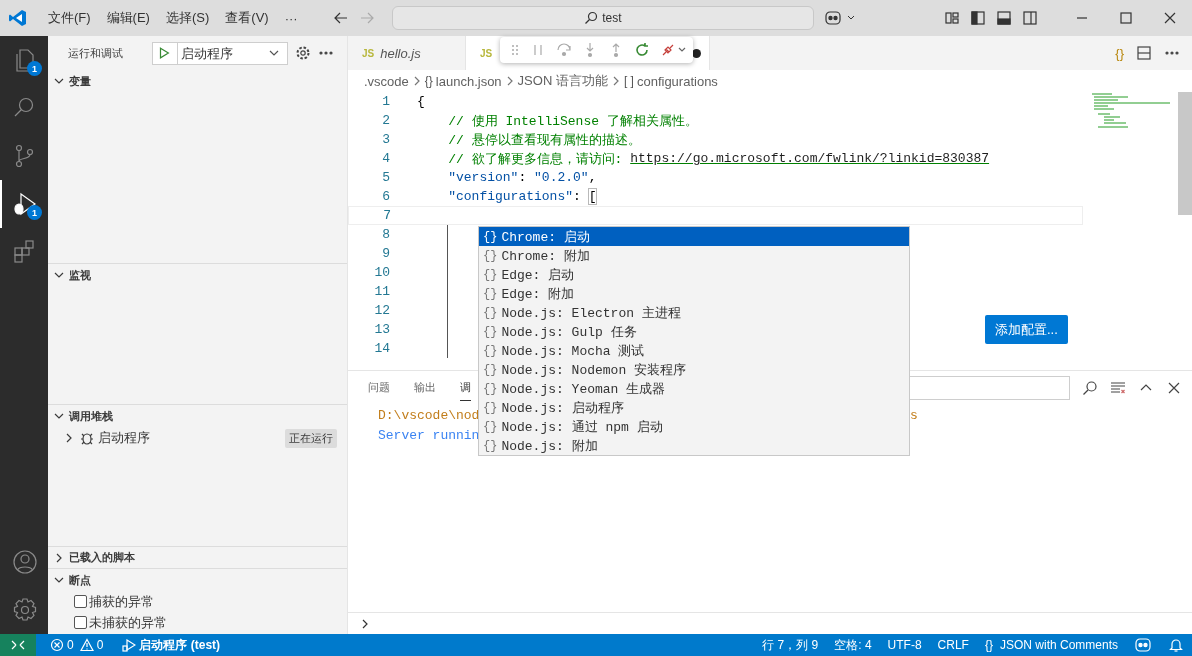  I want to click on command-center: test, so click(602, 18).